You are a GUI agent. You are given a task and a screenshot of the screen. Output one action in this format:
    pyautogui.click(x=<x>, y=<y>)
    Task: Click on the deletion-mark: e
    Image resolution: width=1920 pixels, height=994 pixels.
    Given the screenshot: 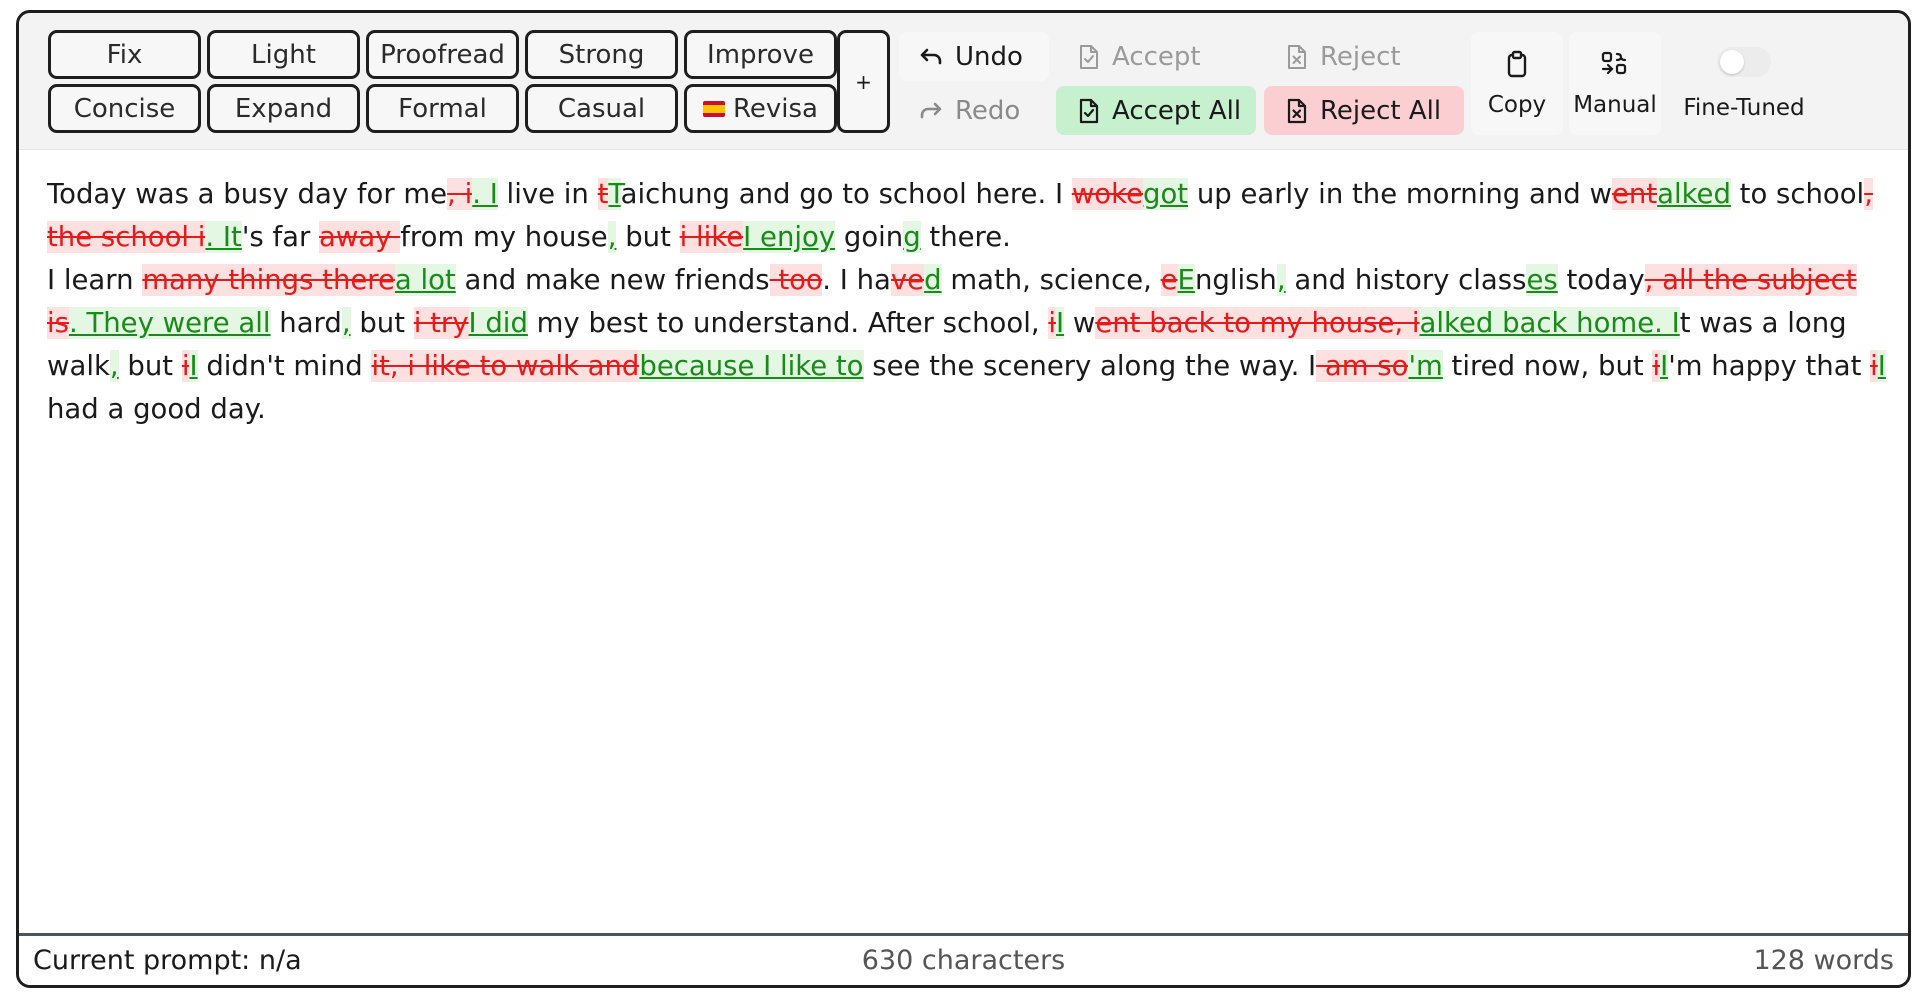 What is the action you would take?
    pyautogui.click(x=1169, y=280)
    